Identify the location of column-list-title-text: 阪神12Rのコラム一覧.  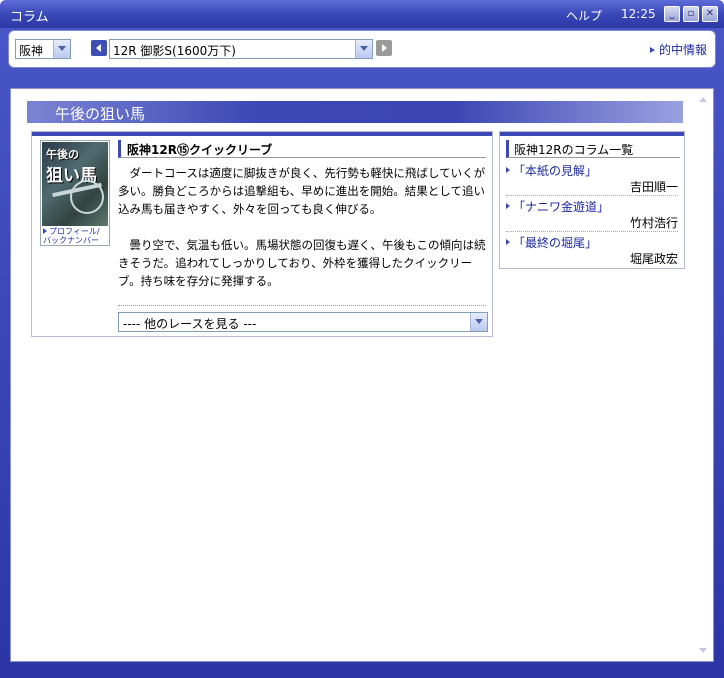
(574, 150).